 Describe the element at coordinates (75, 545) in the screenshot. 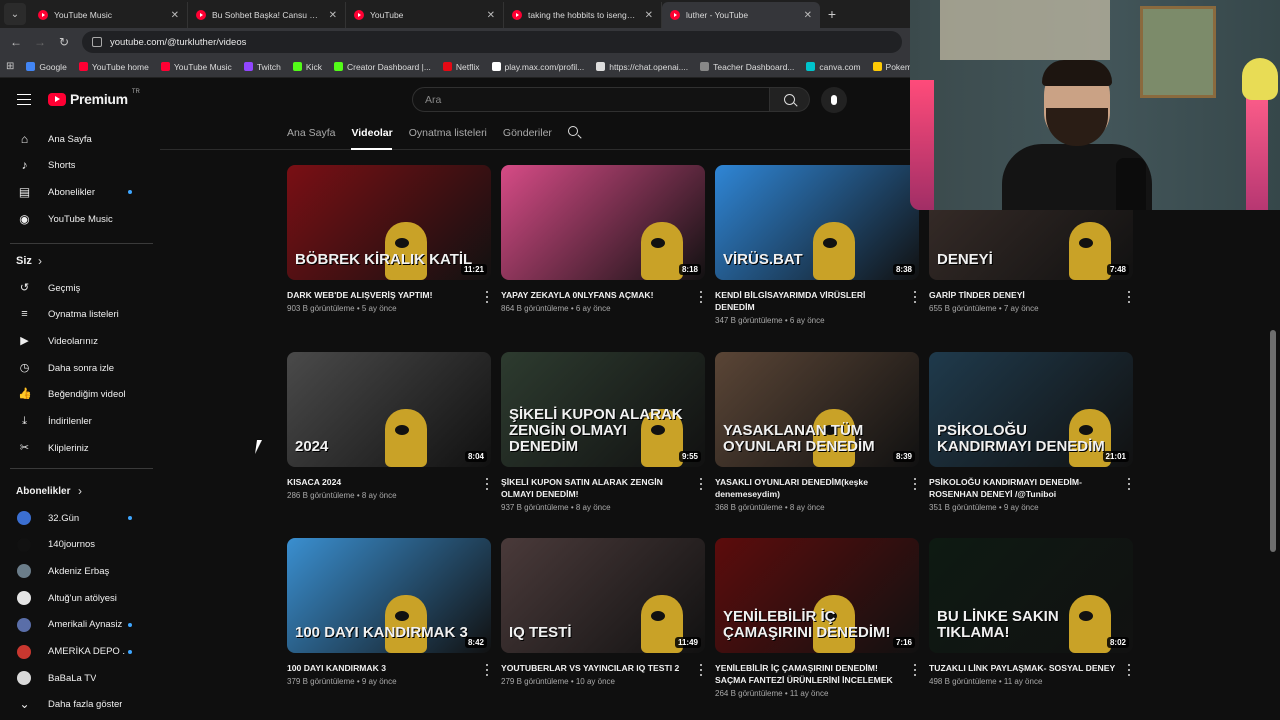

I see `subscription-channel: 140journos` at that location.